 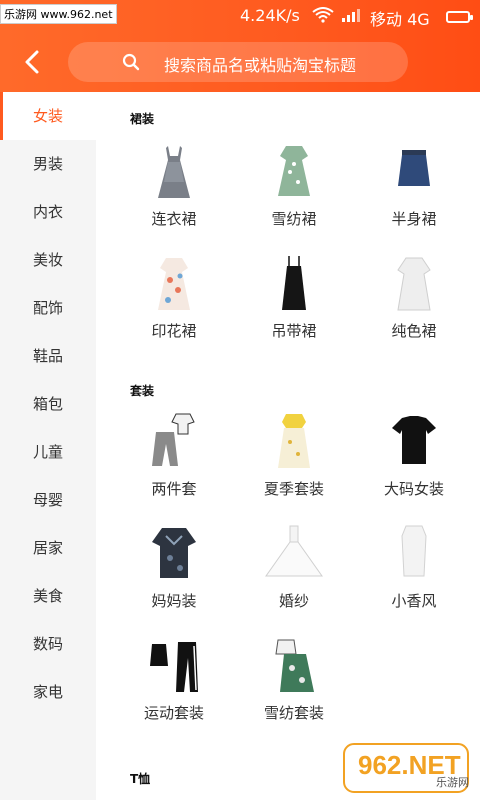 What do you see at coordinates (142, 391) in the screenshot?
I see `section-title-sets: 套装` at bounding box center [142, 391].